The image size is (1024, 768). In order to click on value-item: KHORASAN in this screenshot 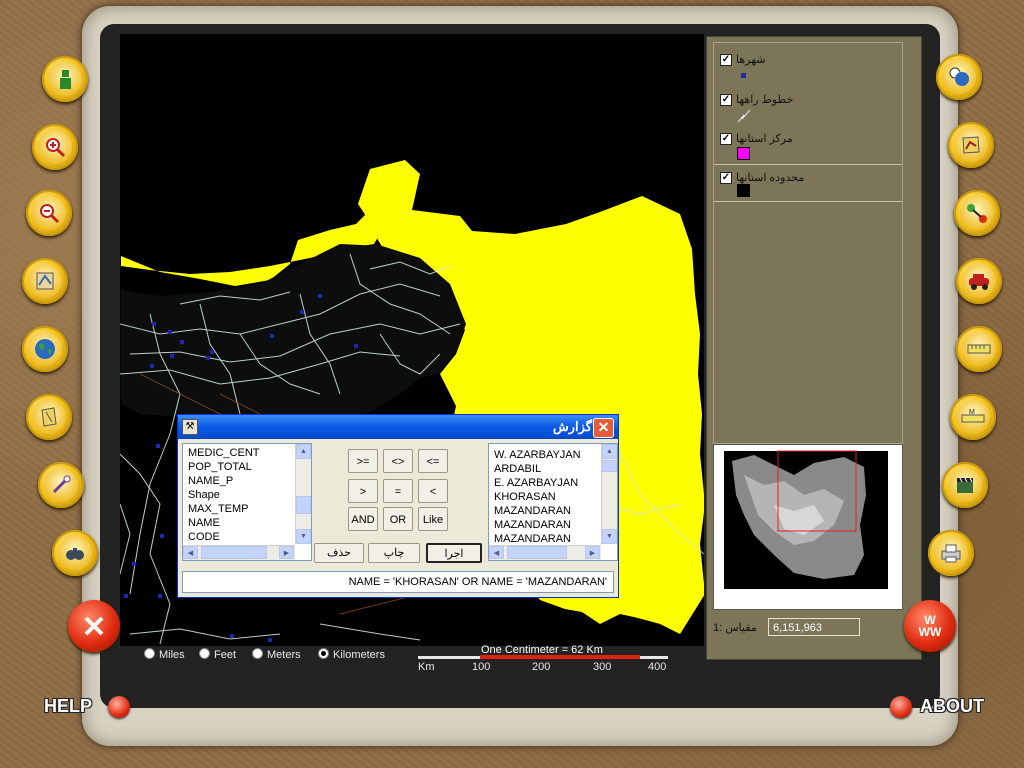, I will do `click(553, 497)`.